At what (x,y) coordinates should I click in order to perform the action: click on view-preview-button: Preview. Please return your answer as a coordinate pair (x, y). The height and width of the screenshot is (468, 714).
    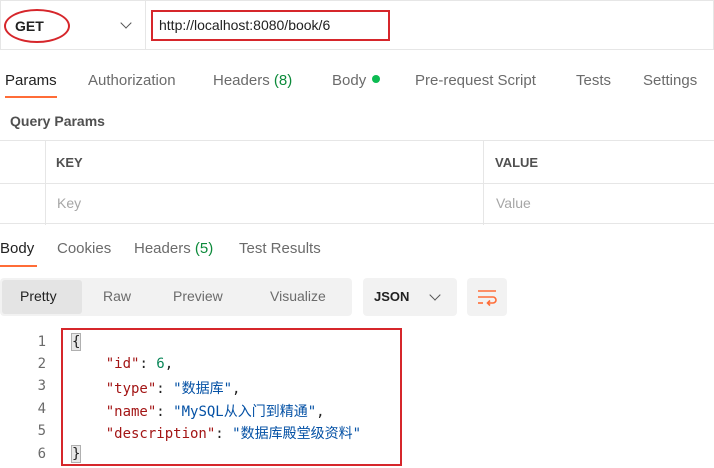
    Looking at the image, I should click on (198, 296).